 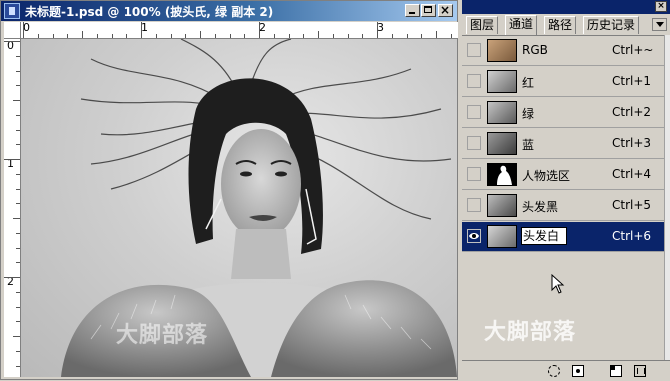 I want to click on maximize-icon, so click(x=428, y=9).